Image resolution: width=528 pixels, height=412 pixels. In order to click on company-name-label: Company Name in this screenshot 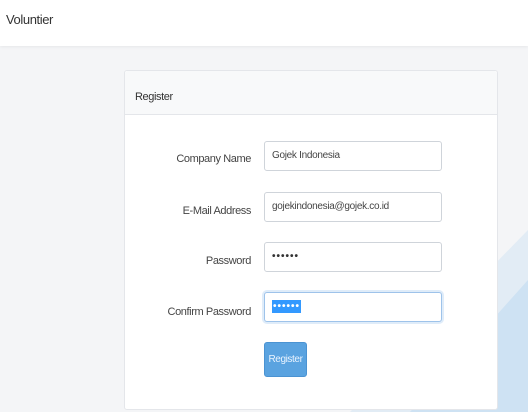, I will do `click(213, 159)`.